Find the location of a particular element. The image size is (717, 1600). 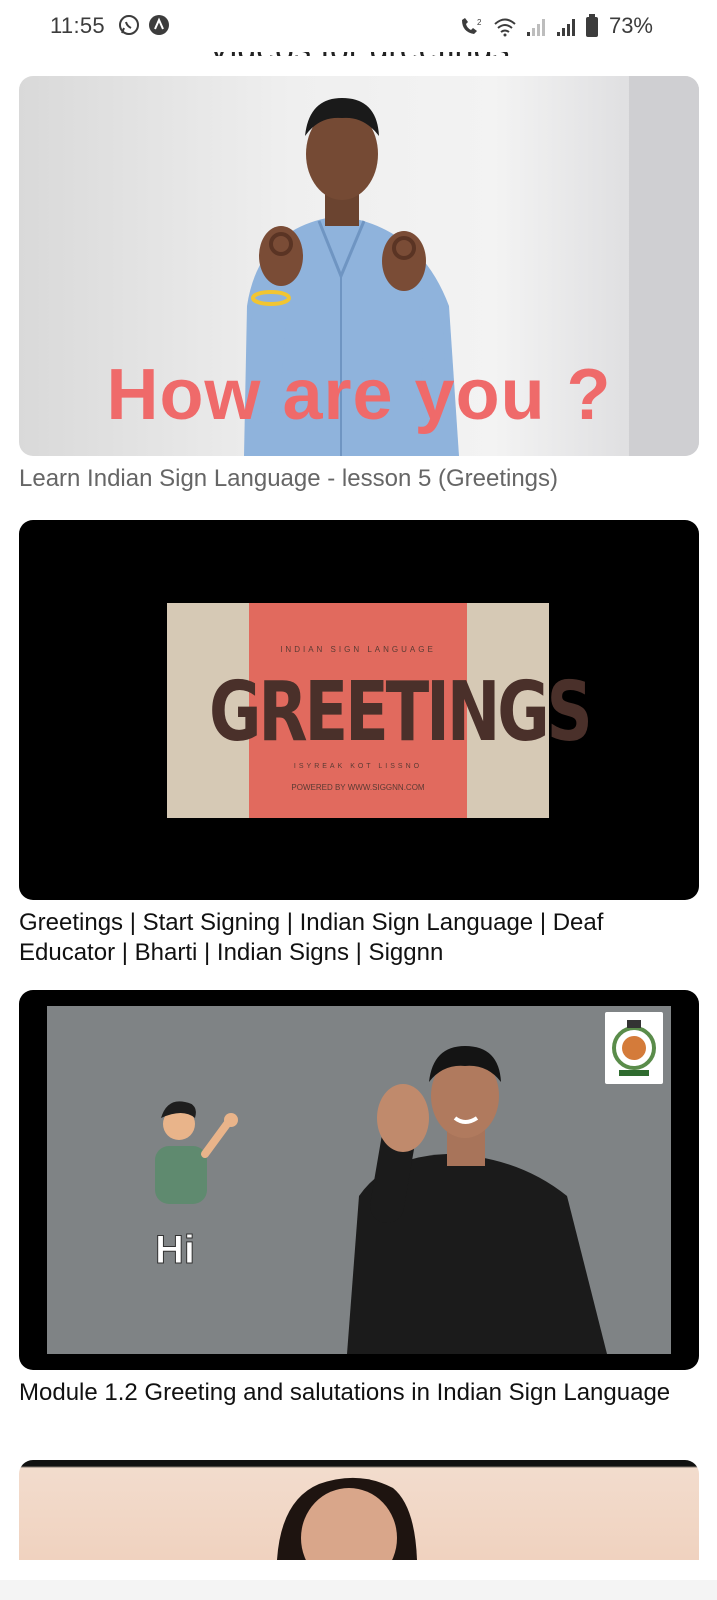

presenter-figure is located at coordinates (347, 1518).